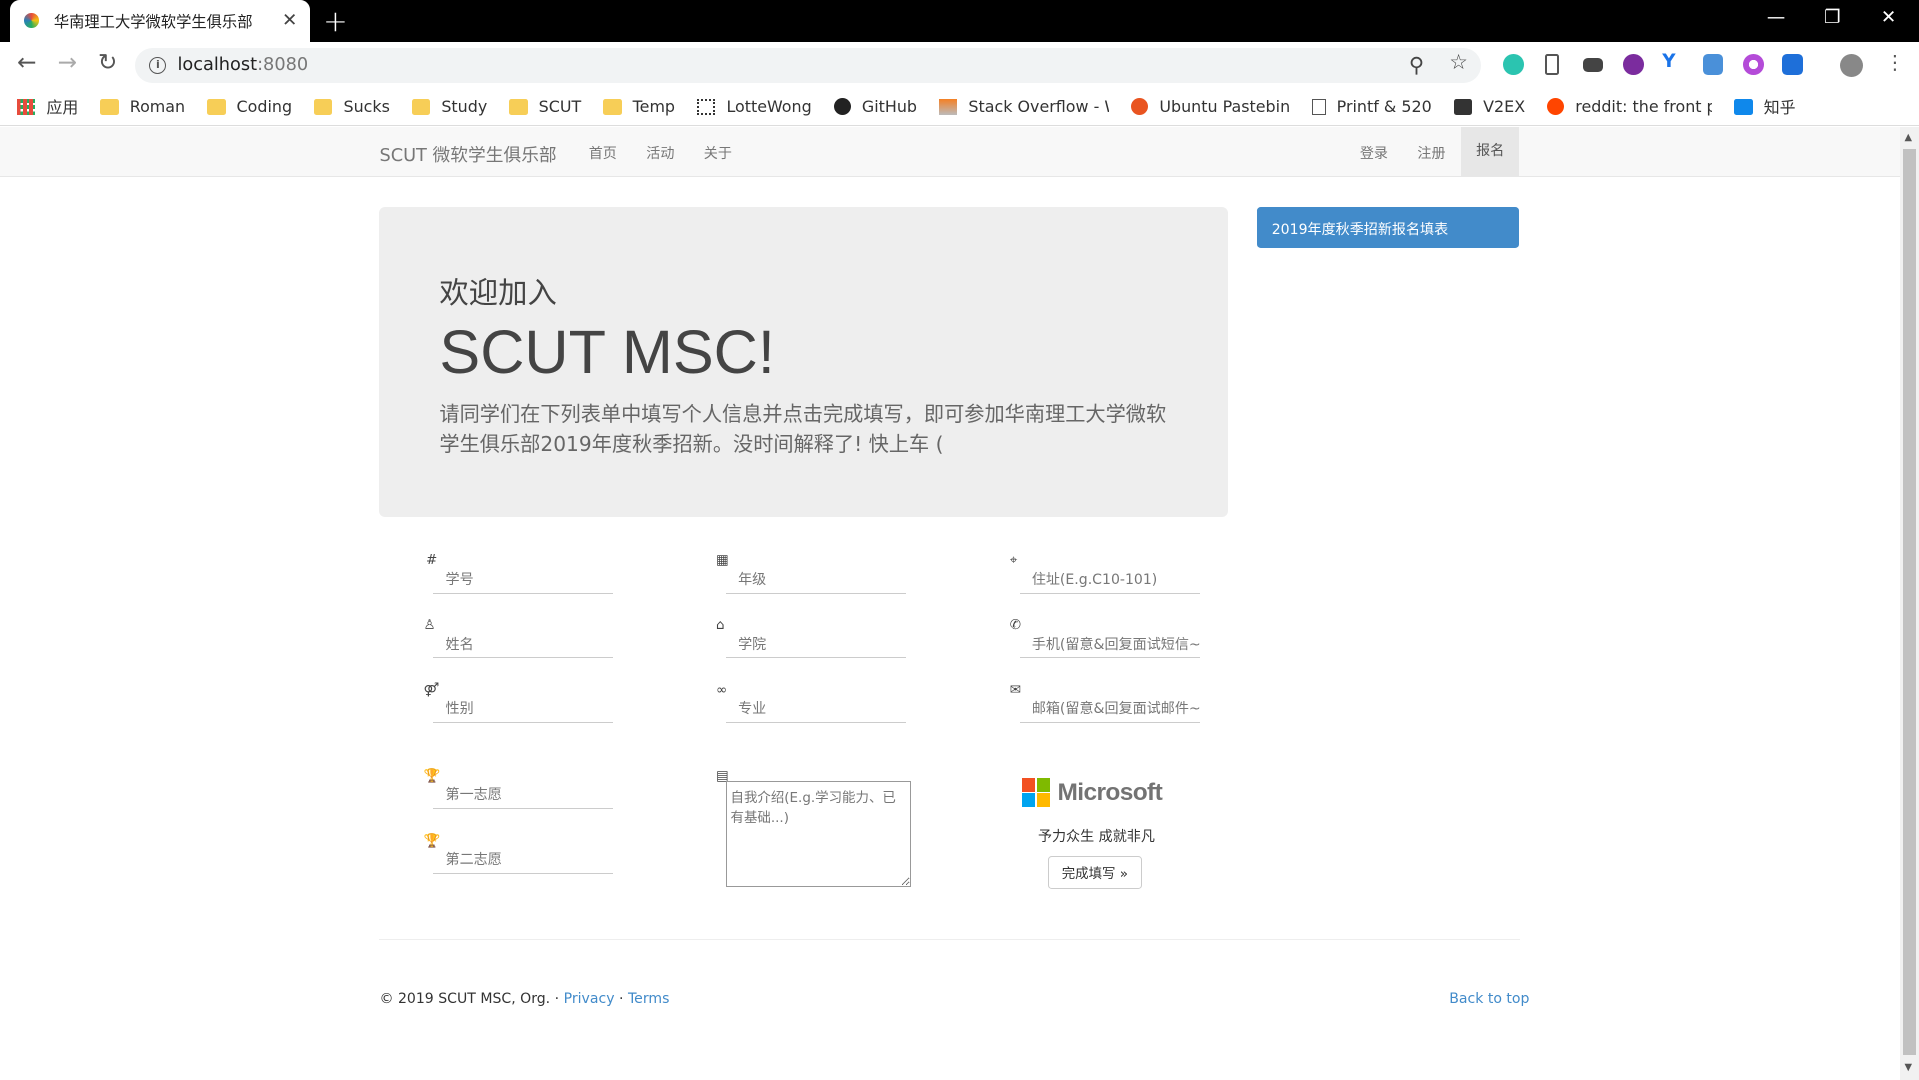 The width and height of the screenshot is (1919, 1080). I want to click on second-choice-input, so click(523, 860).